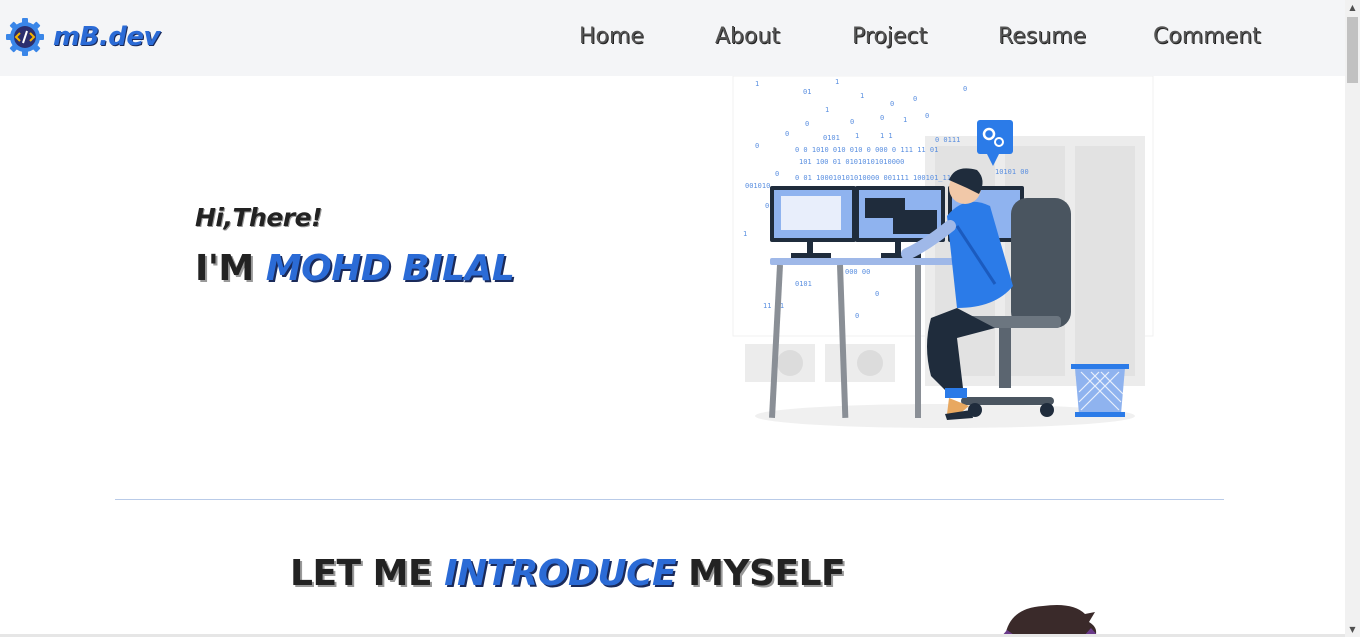 The image size is (1360, 637). Describe the element at coordinates (866, 150) in the screenshot. I see `svg-text:0 0 1010 010 010 0 000 0: 0 0 1010 010 010 0 000 0 111 11 01` at that location.